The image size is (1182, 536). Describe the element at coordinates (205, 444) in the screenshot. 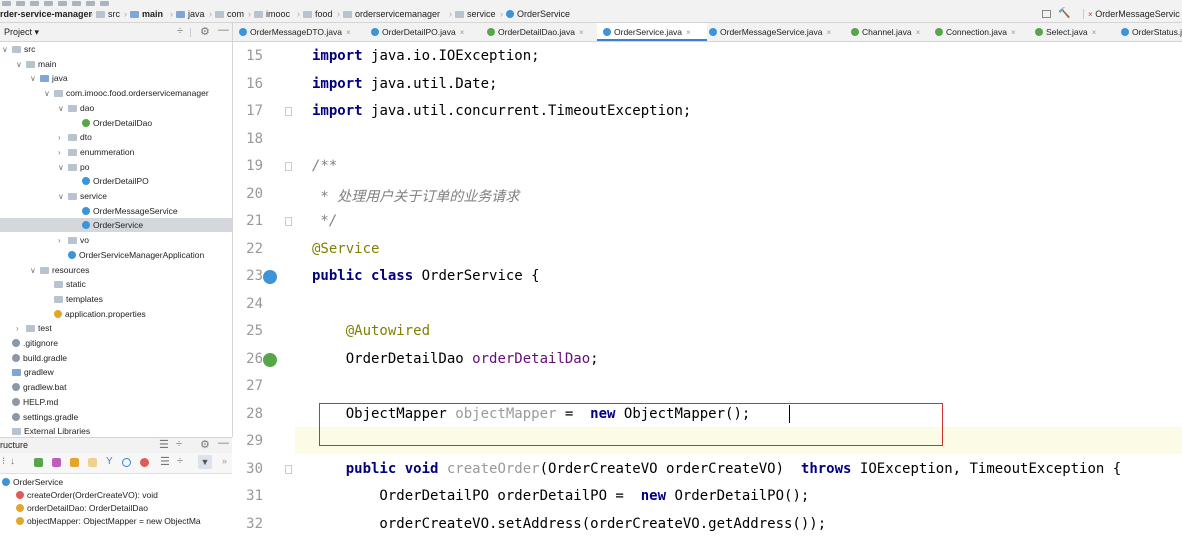

I see `gear-icon: ⚙` at that location.